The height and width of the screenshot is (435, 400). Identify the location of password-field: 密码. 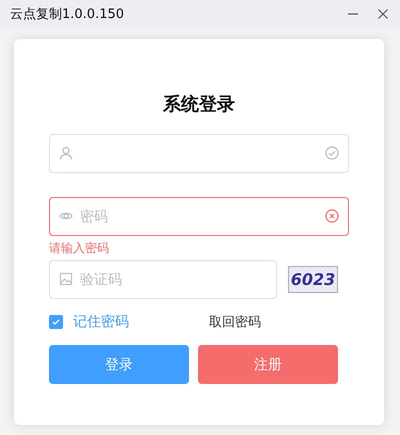
(199, 216).